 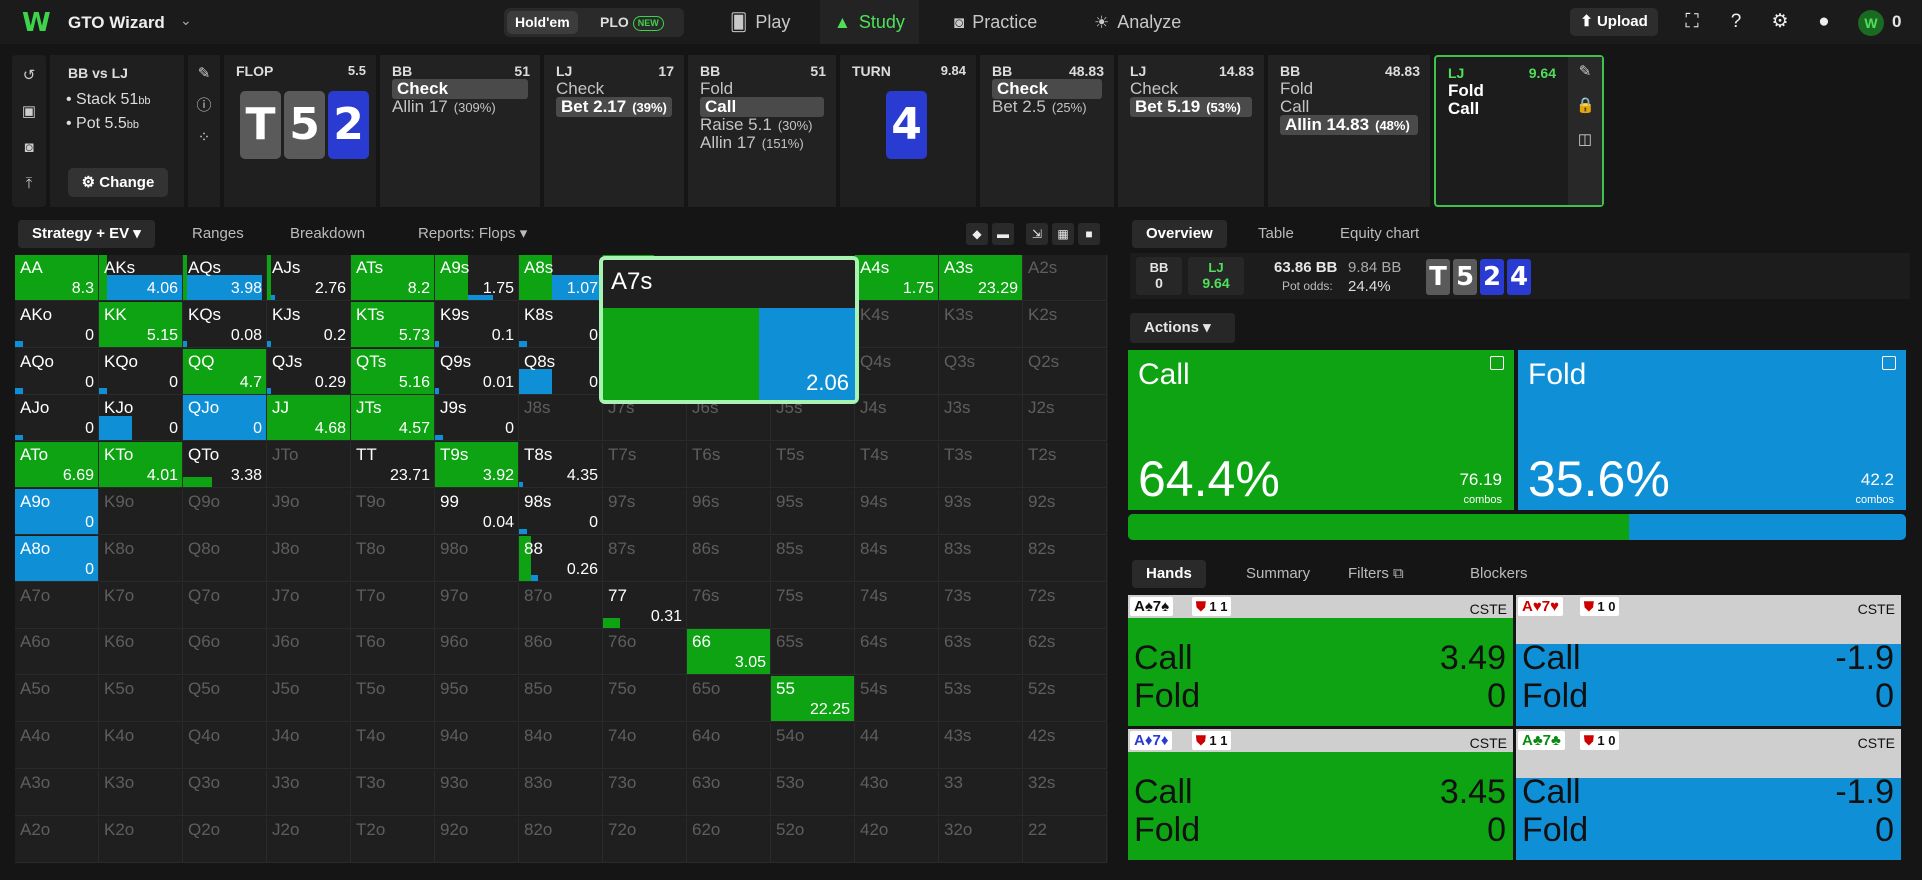 What do you see at coordinates (57, 839) in the screenshot?
I see `hand-cell: A2o` at bounding box center [57, 839].